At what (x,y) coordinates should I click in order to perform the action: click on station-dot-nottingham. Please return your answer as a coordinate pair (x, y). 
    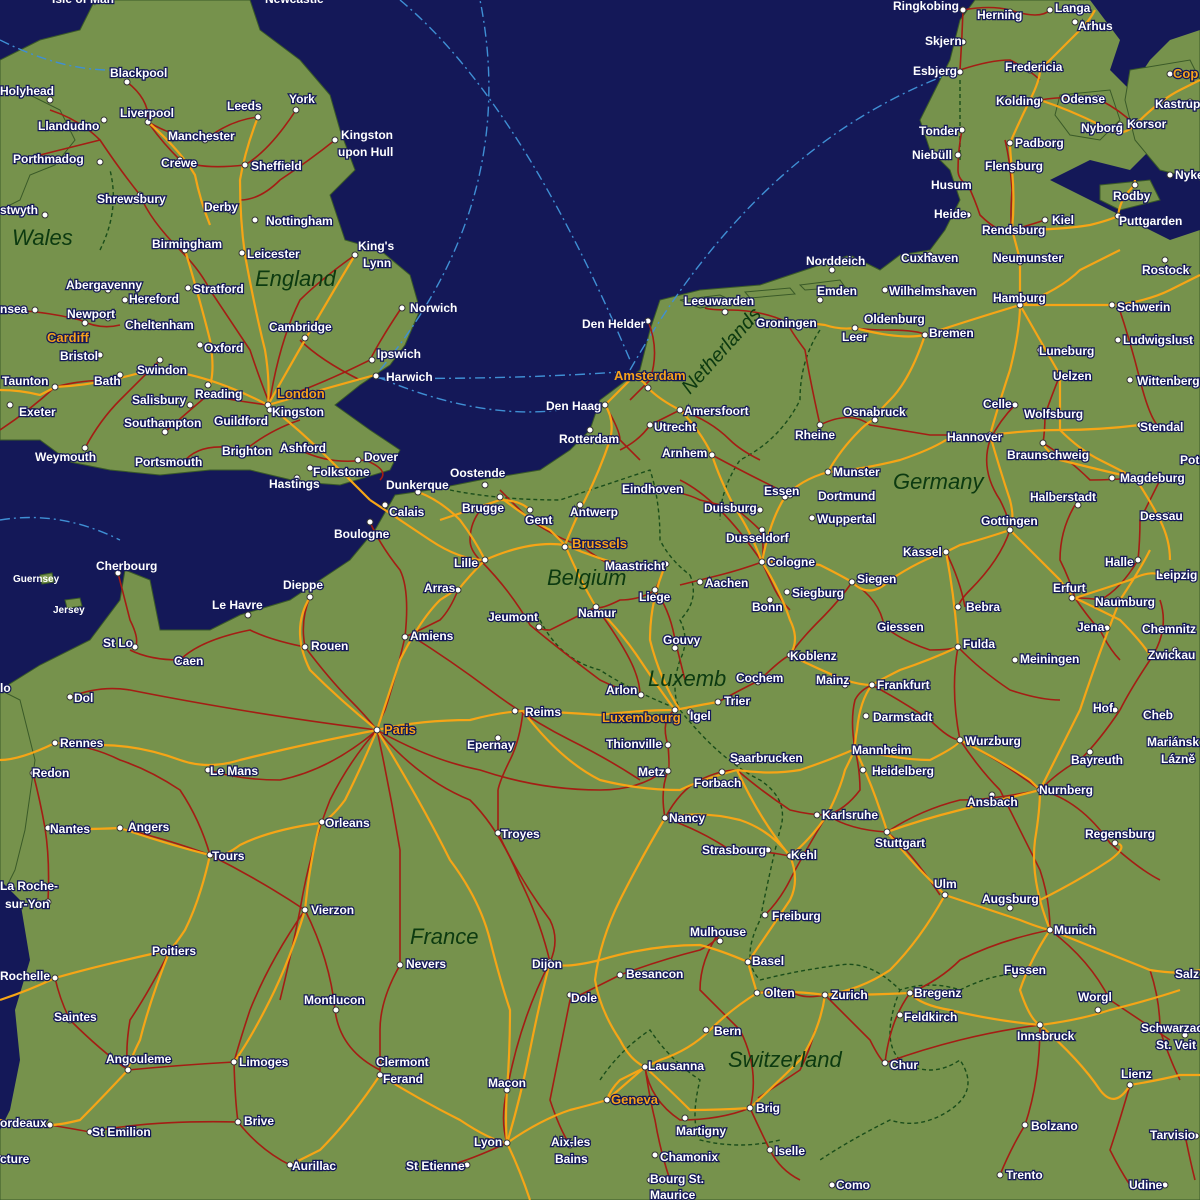
    Looking at the image, I should click on (255, 220).